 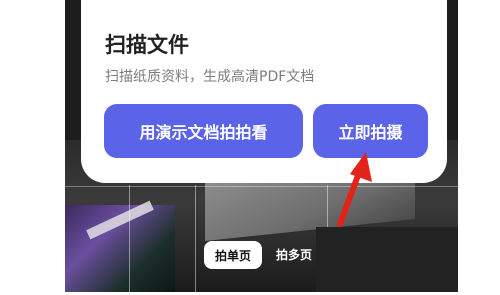 What do you see at coordinates (361, 167) in the screenshot?
I see `arrow-head` at bounding box center [361, 167].